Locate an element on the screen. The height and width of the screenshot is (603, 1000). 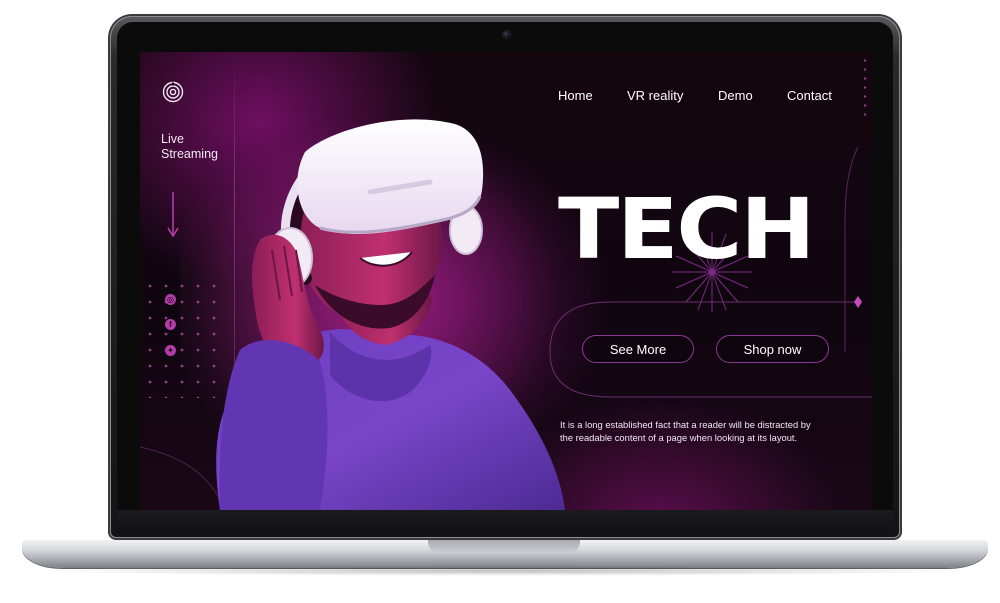
nav-demo: Demo is located at coordinates (735, 95).